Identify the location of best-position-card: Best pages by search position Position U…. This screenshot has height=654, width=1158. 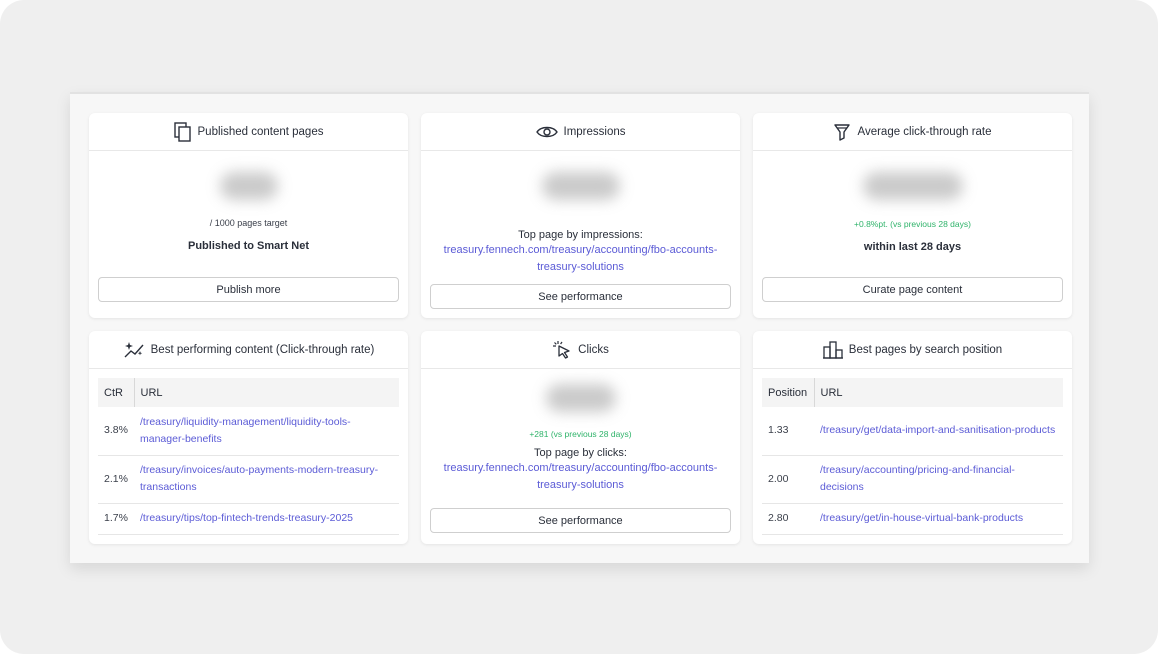
(912, 437).